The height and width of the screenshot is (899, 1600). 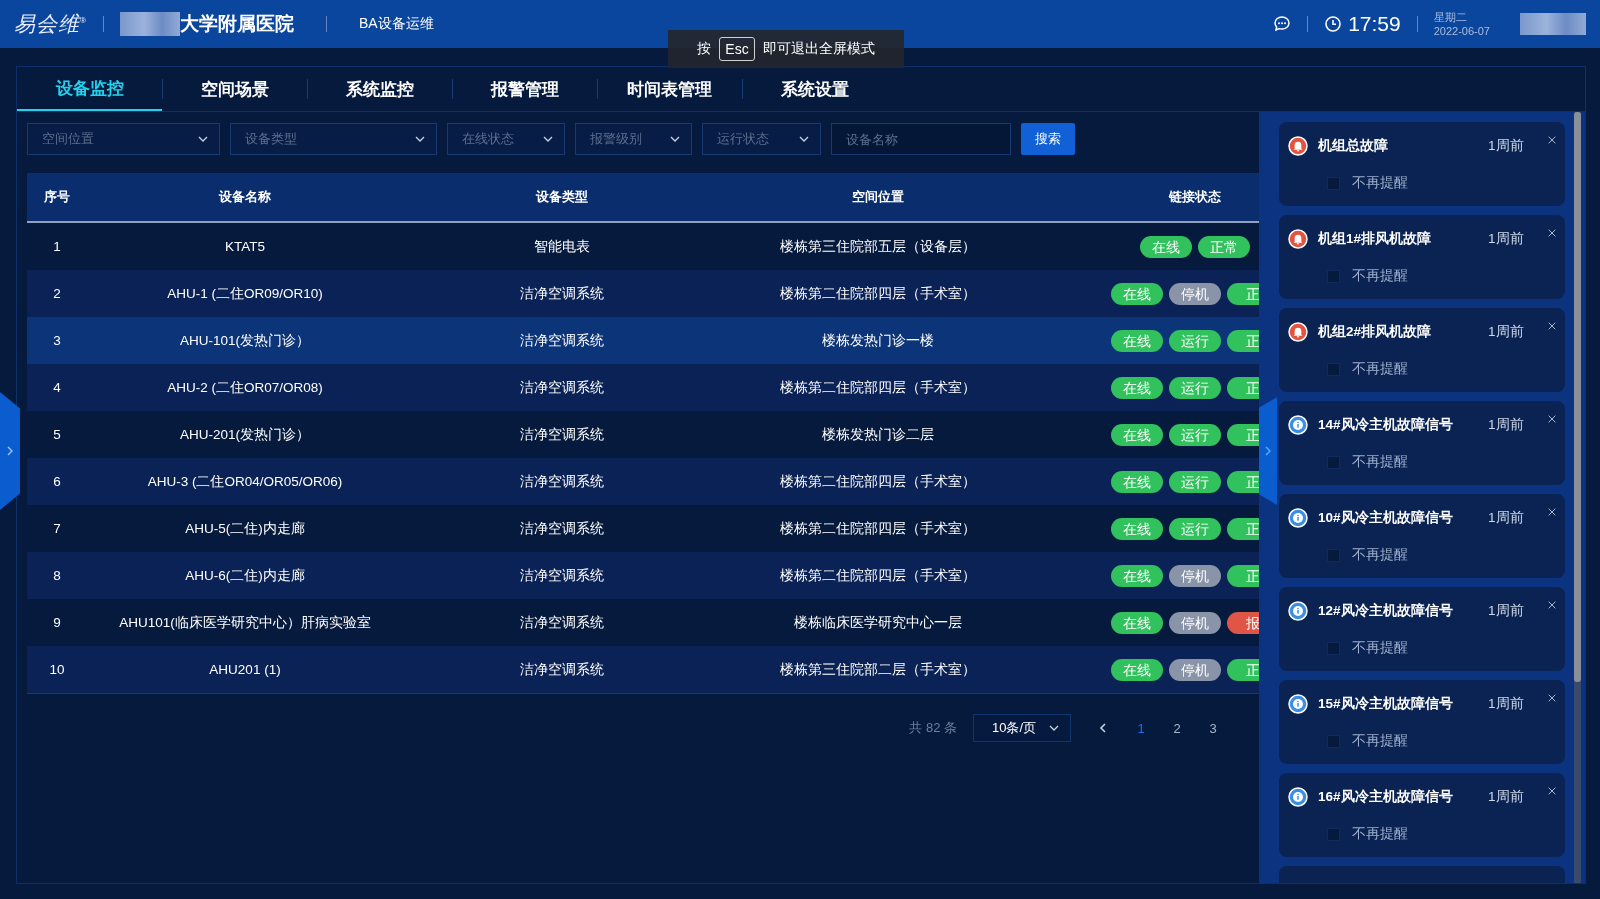 I want to click on table-cell-text: 8, so click(x=57, y=575).